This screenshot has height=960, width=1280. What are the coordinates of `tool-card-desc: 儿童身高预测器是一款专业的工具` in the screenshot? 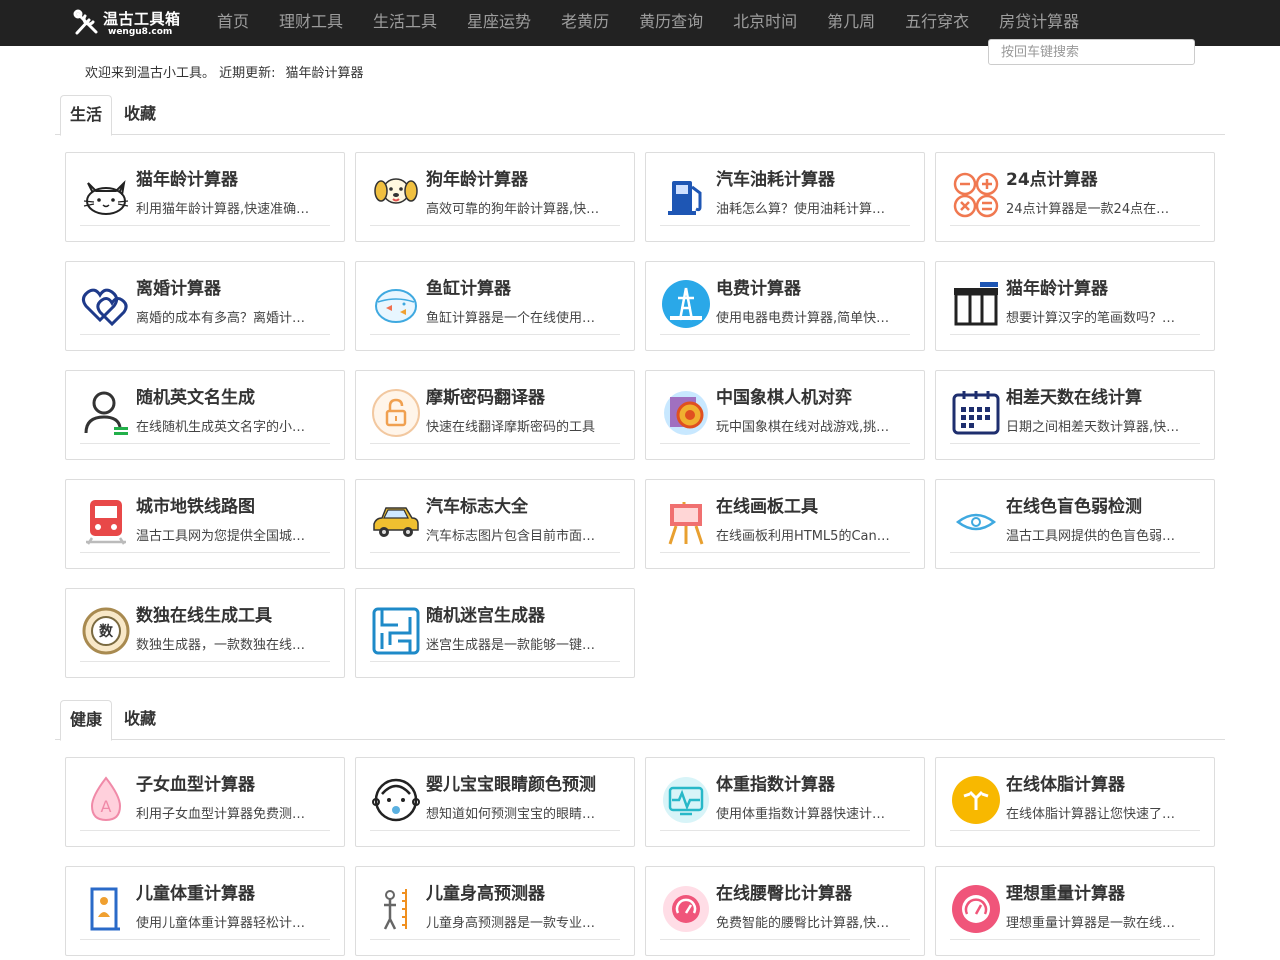 It's located at (513, 923).